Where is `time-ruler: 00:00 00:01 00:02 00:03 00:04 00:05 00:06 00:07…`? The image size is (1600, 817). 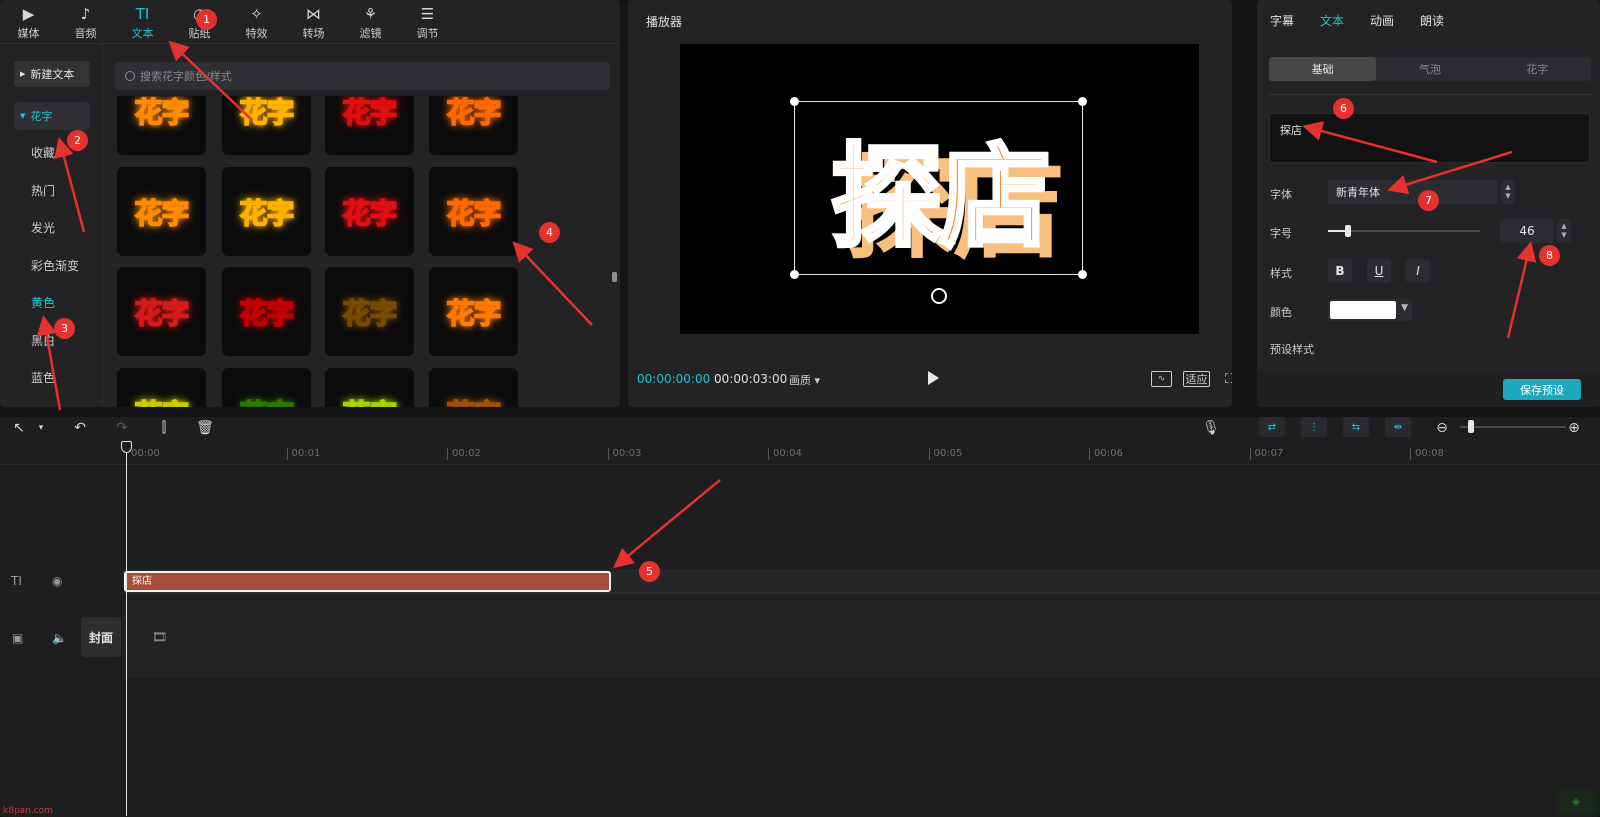 time-ruler: 00:00 00:01 00:02 00:03 00:04 00:05 00:06 00:07… is located at coordinates (800, 454).